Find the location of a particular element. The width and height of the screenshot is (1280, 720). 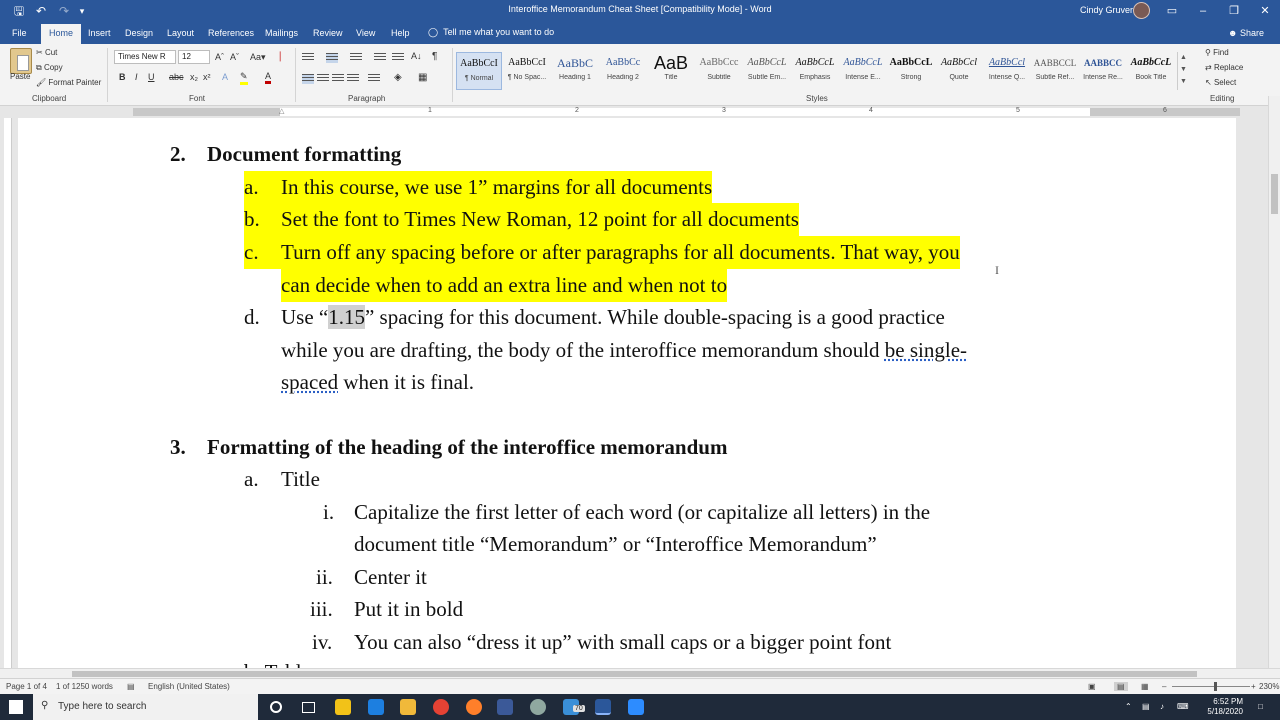

vertical-ruler is located at coordinates (8, 393).